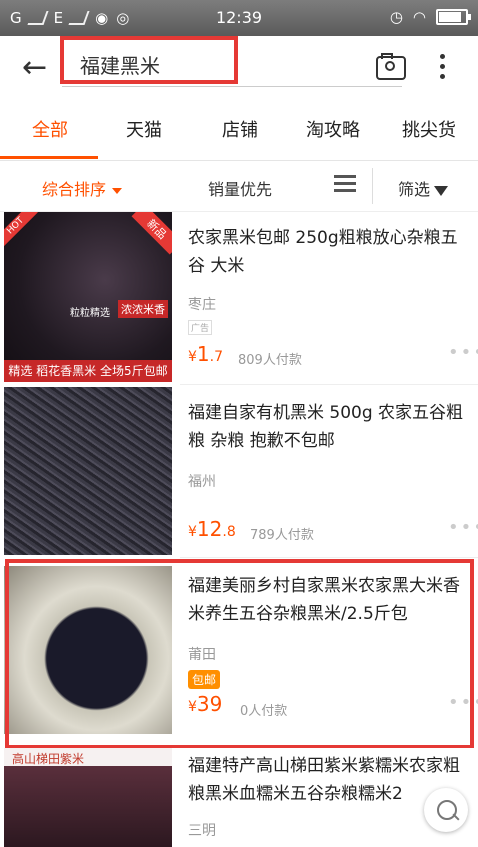 The height and width of the screenshot is (847, 478). What do you see at coordinates (34, 67) in the screenshot?
I see `back-arrow-icon: ←` at bounding box center [34, 67].